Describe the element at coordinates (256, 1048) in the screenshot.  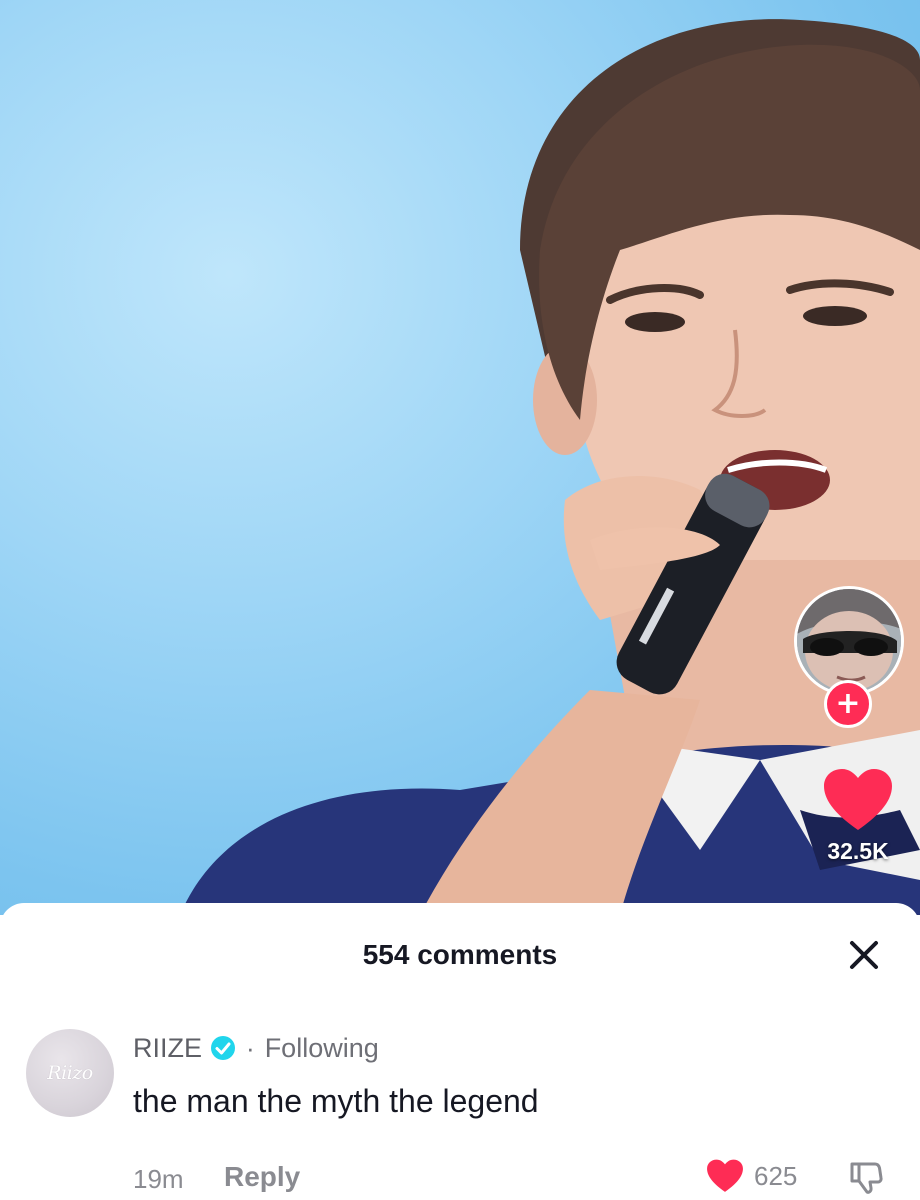
I see `comment-header: RIIZE · Following` at that location.